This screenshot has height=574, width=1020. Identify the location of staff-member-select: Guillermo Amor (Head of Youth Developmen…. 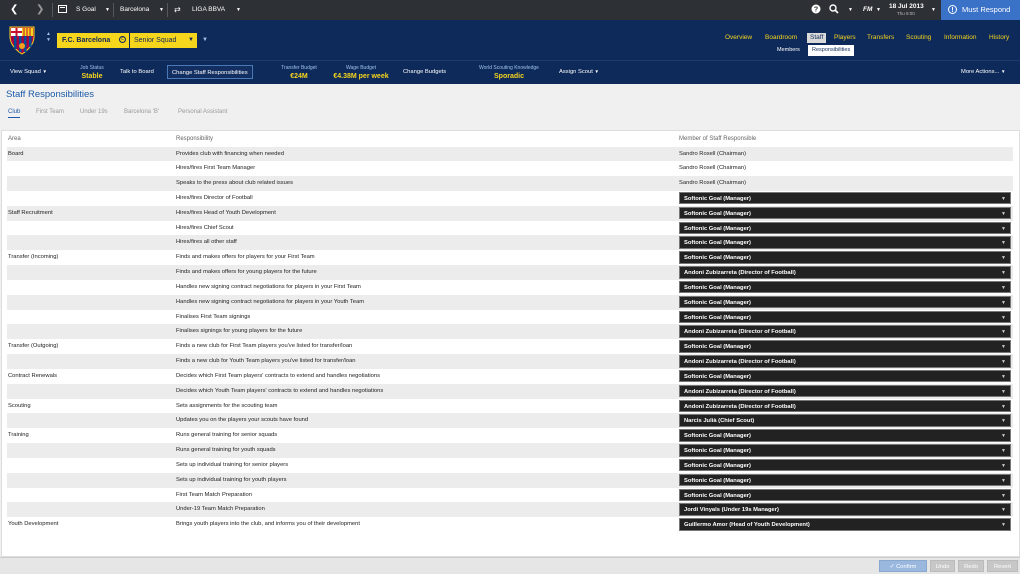
(845, 524).